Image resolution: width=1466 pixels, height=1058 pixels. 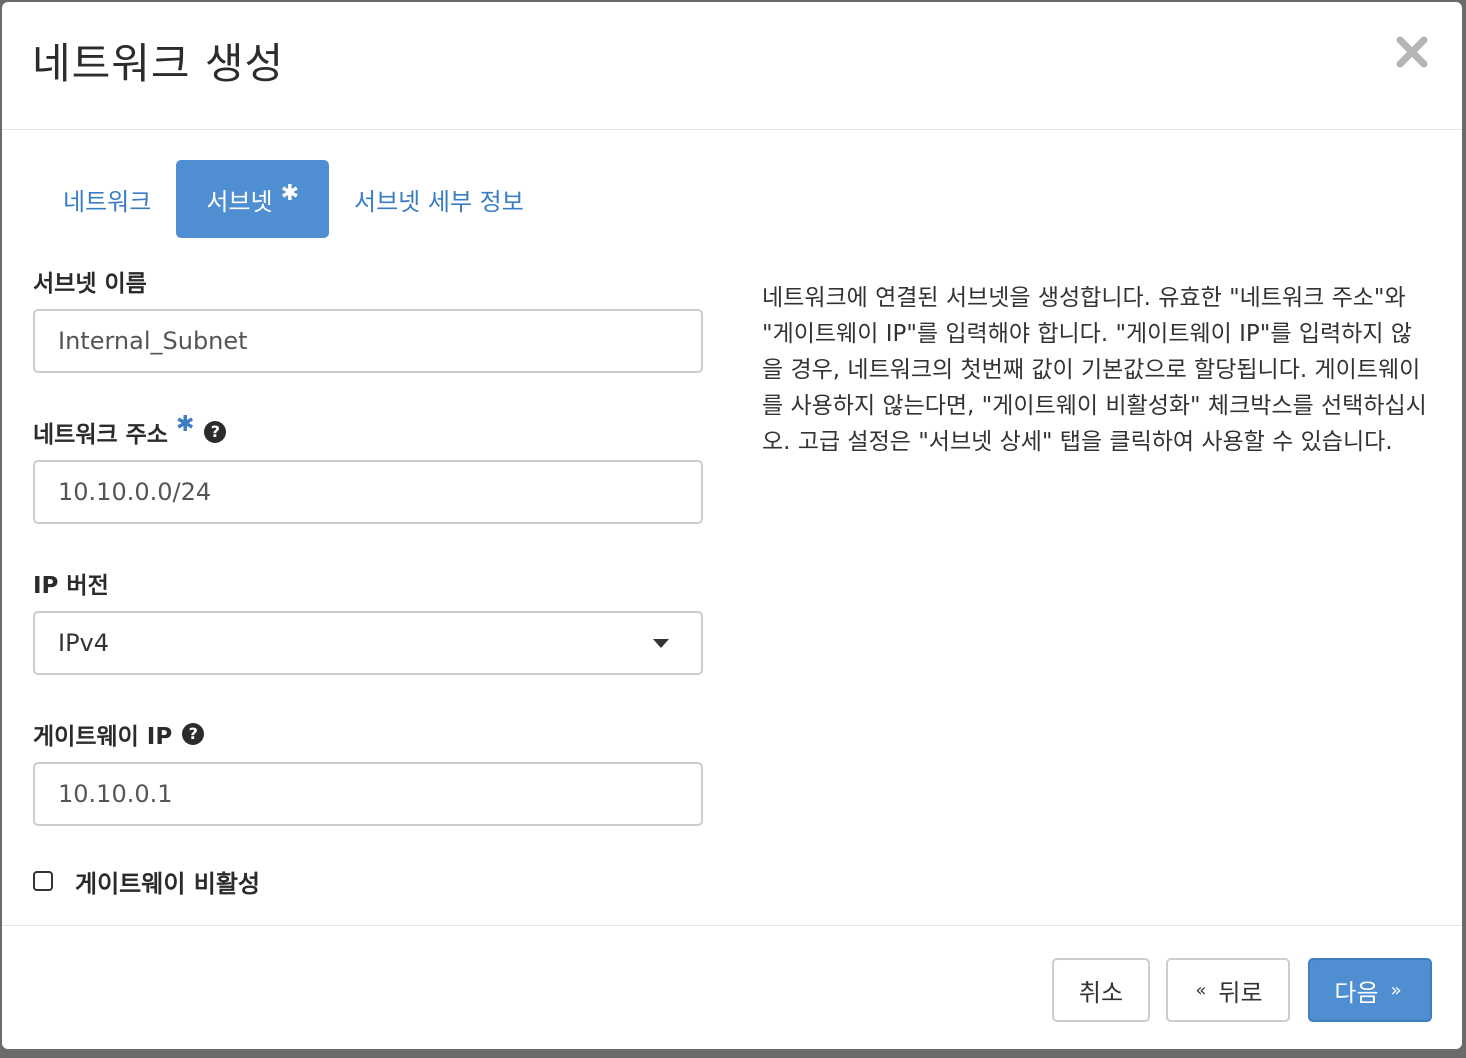 What do you see at coordinates (732, 66) in the screenshot?
I see `modal-header: 네트워크 생성` at bounding box center [732, 66].